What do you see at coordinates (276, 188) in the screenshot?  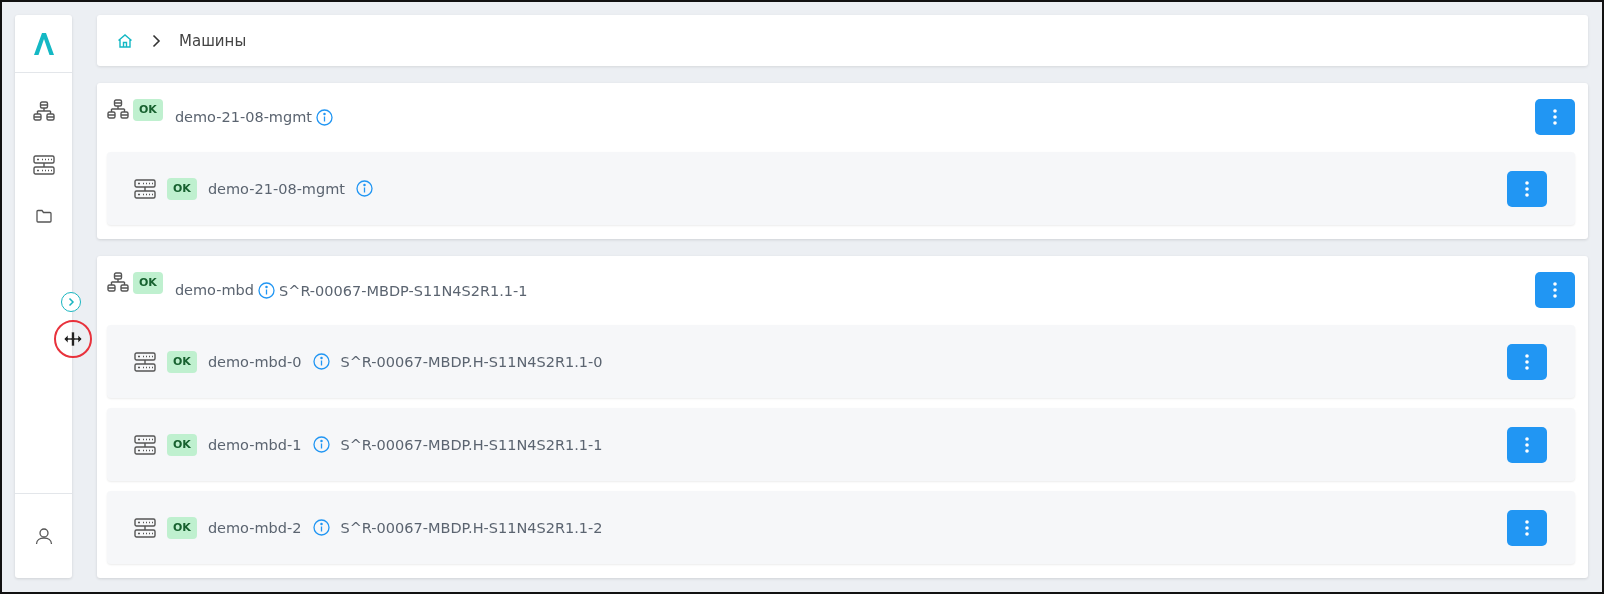 I see `machine-name: demo-21-08-mgmt` at bounding box center [276, 188].